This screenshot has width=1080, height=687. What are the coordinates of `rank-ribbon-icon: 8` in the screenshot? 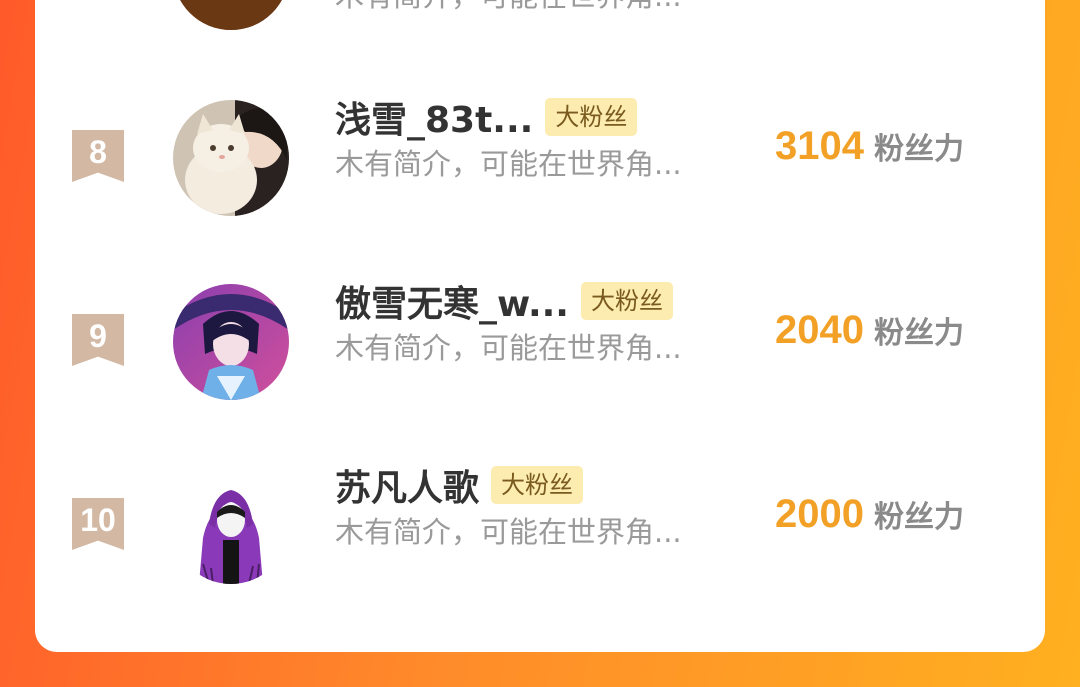 It's located at (98, 156).